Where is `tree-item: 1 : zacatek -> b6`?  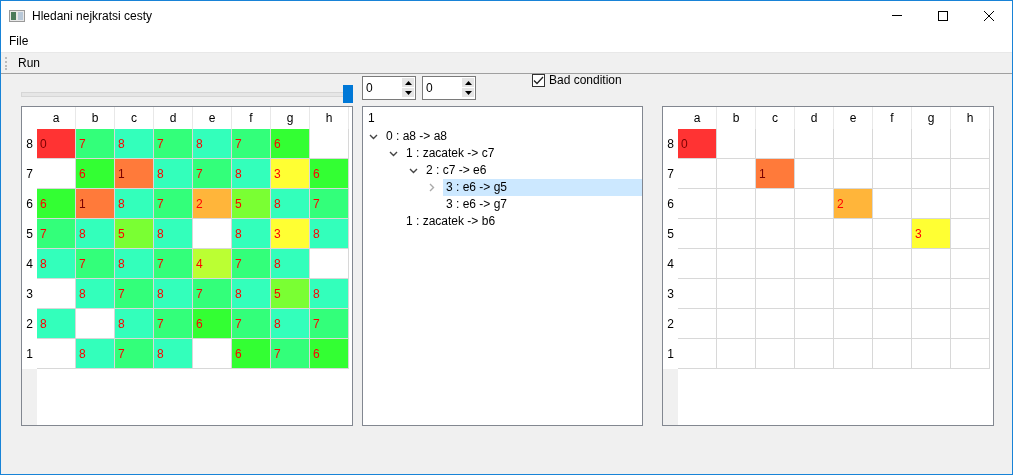
tree-item: 1 : zacatek -> b6 is located at coordinates (451, 221).